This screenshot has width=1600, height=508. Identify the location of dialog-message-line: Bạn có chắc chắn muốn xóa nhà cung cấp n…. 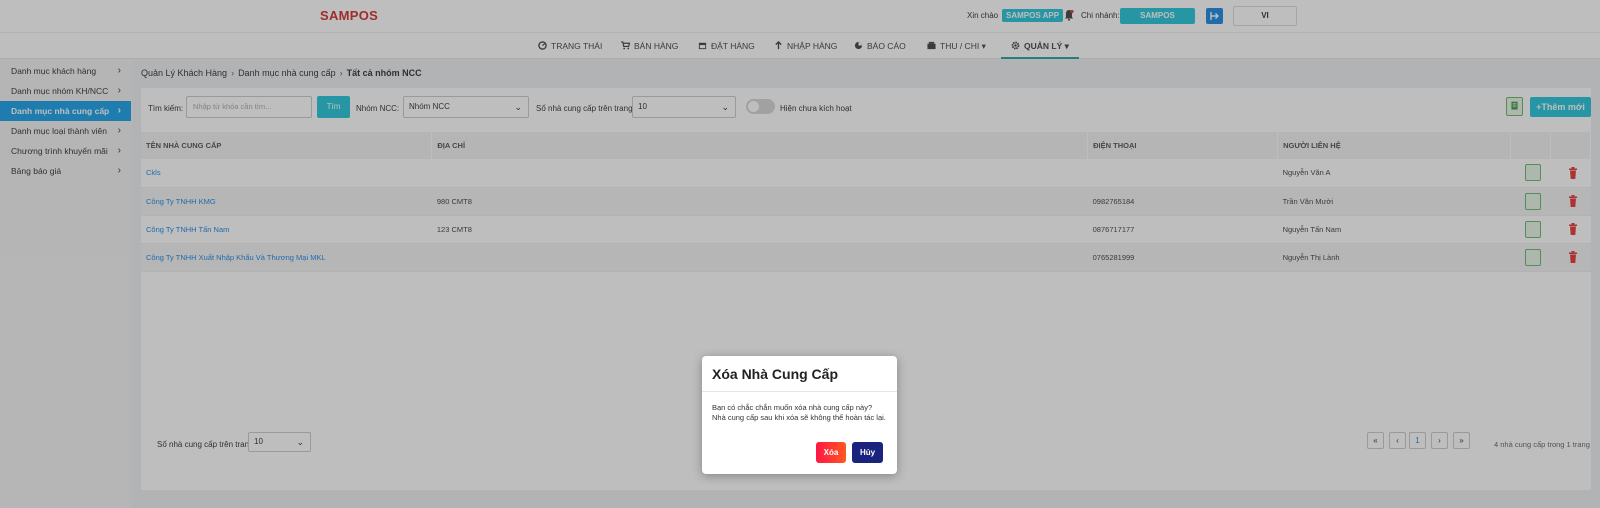
(792, 407).